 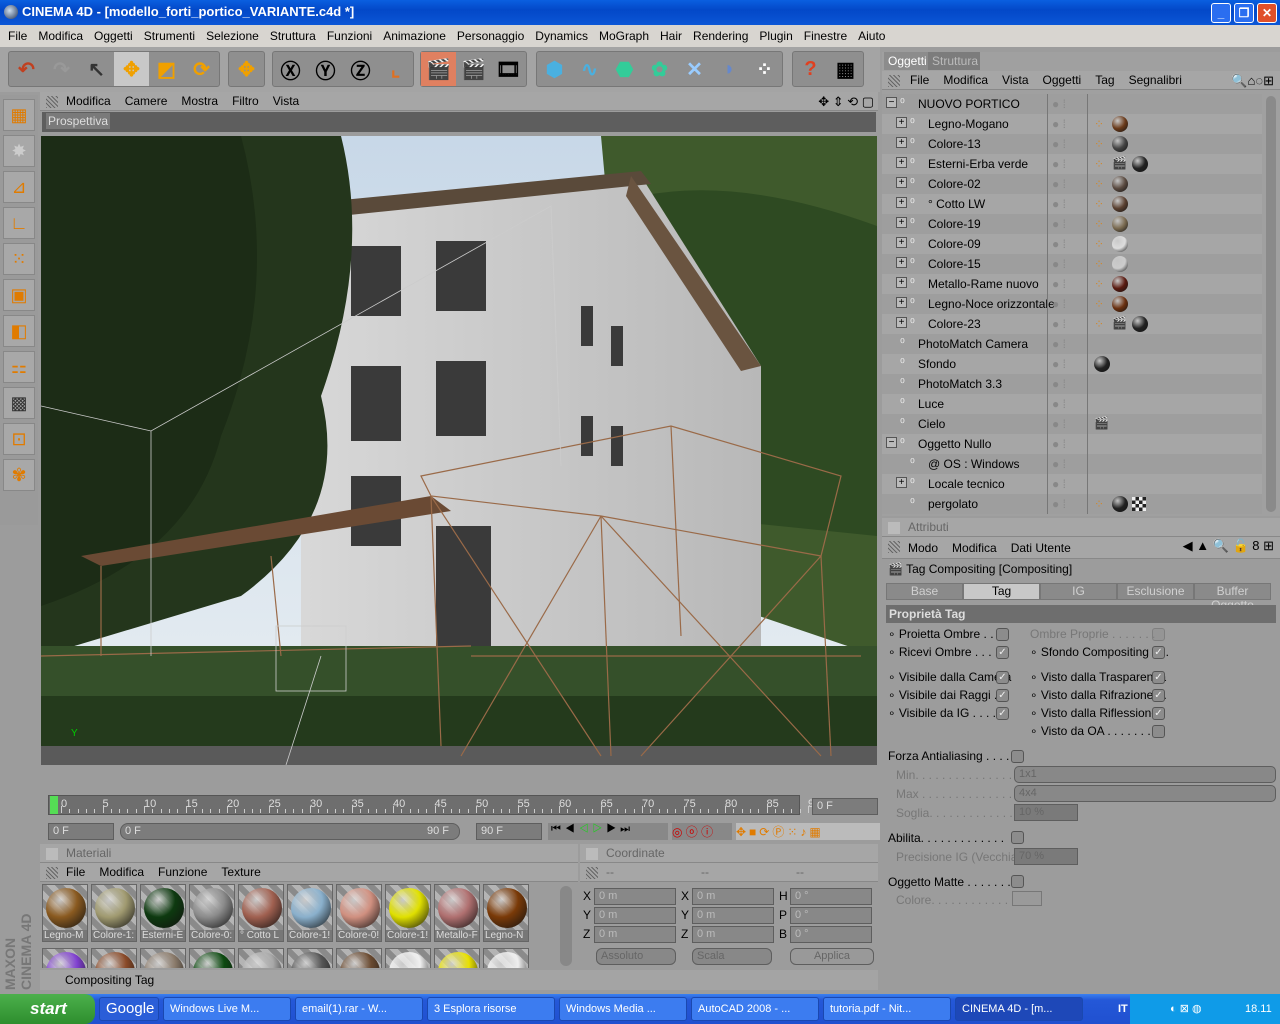 What do you see at coordinates (293, 36) in the screenshot?
I see `menu-struttura: Struttura` at bounding box center [293, 36].